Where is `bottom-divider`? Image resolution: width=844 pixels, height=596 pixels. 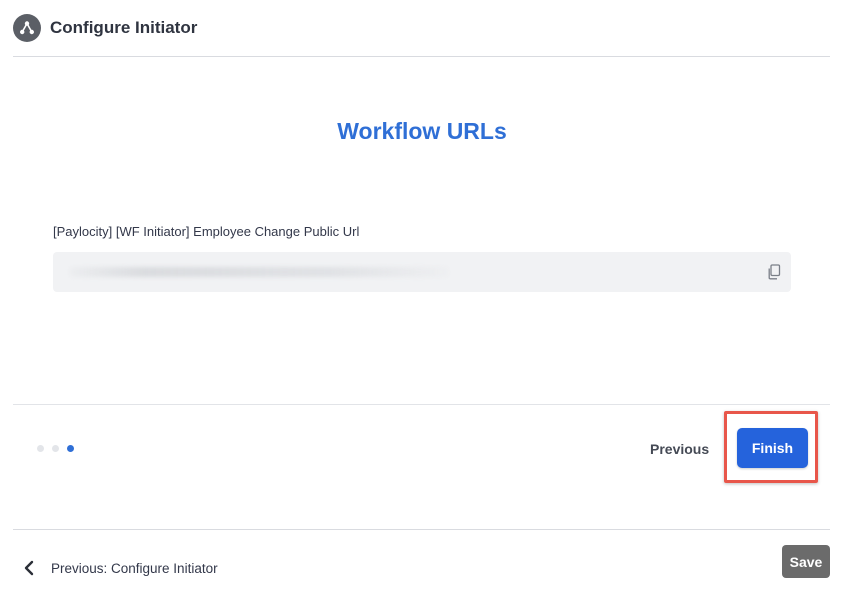 bottom-divider is located at coordinates (421, 529).